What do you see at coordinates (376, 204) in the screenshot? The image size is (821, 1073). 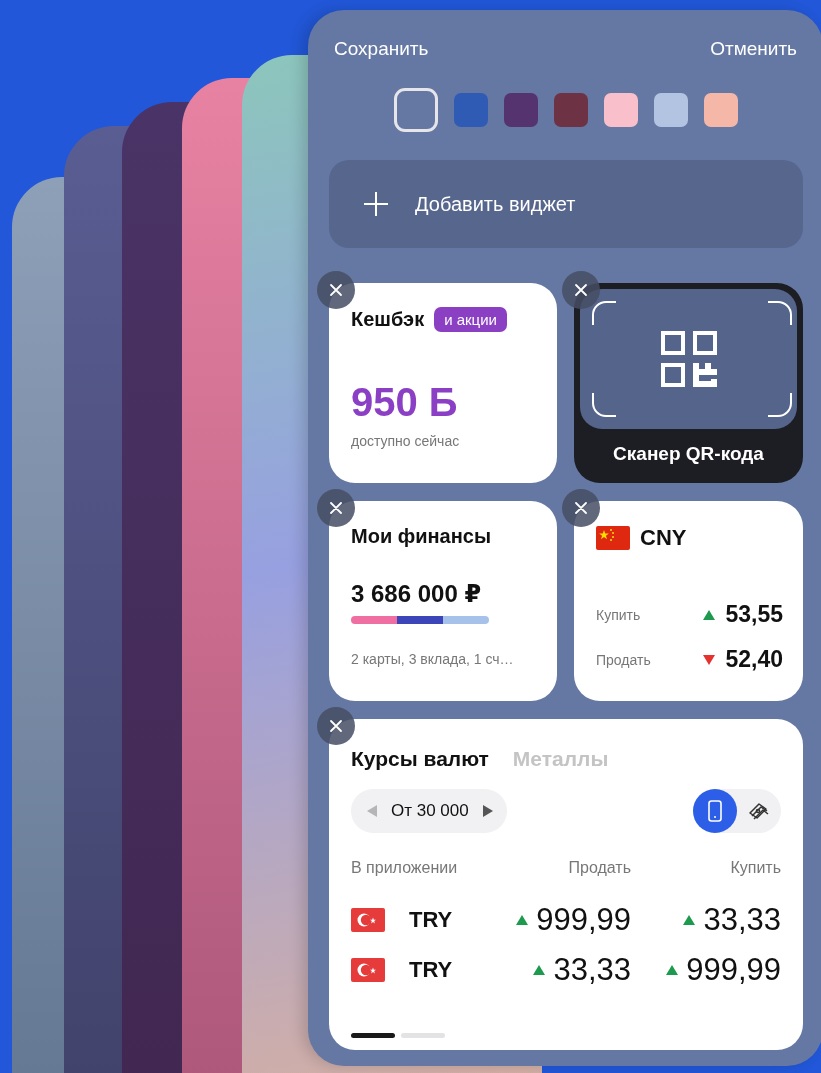 I see `plus-icon` at bounding box center [376, 204].